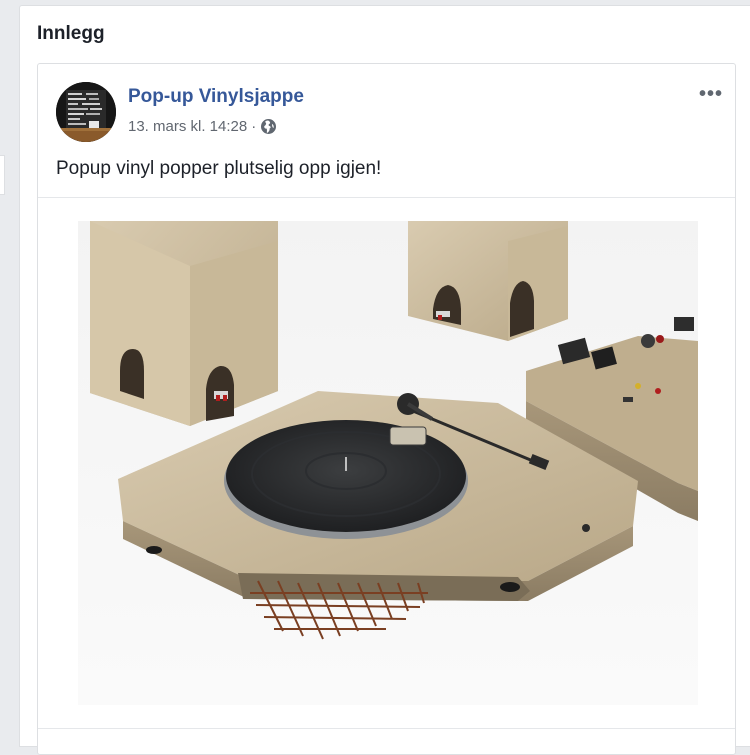 This screenshot has height=755, width=750. I want to click on section-title: Innlegg, so click(71, 33).